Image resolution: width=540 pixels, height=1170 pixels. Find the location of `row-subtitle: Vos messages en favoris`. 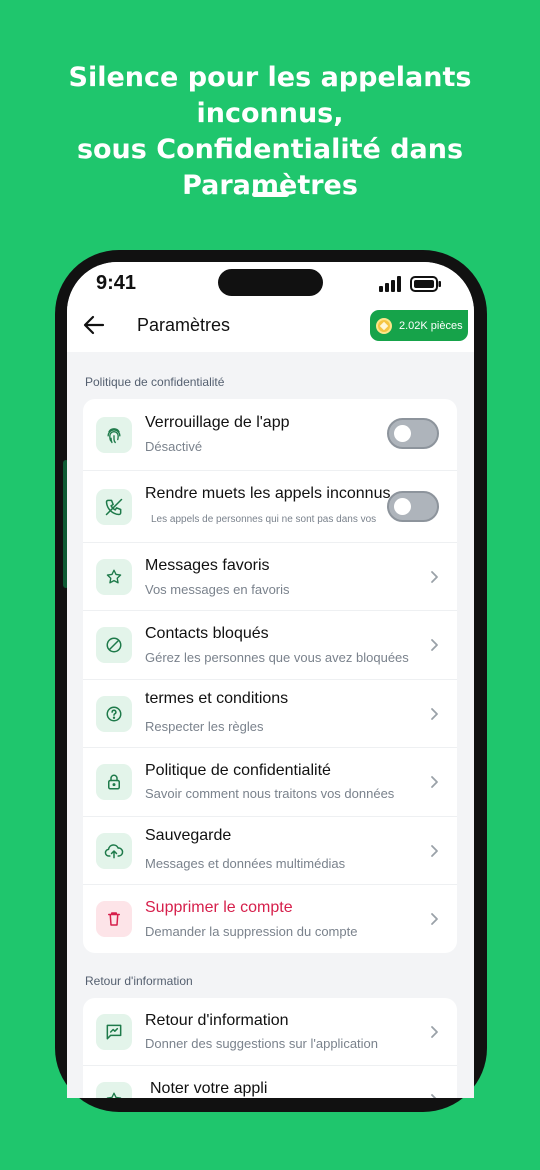

row-subtitle: Vos messages en favoris is located at coordinates (217, 589).